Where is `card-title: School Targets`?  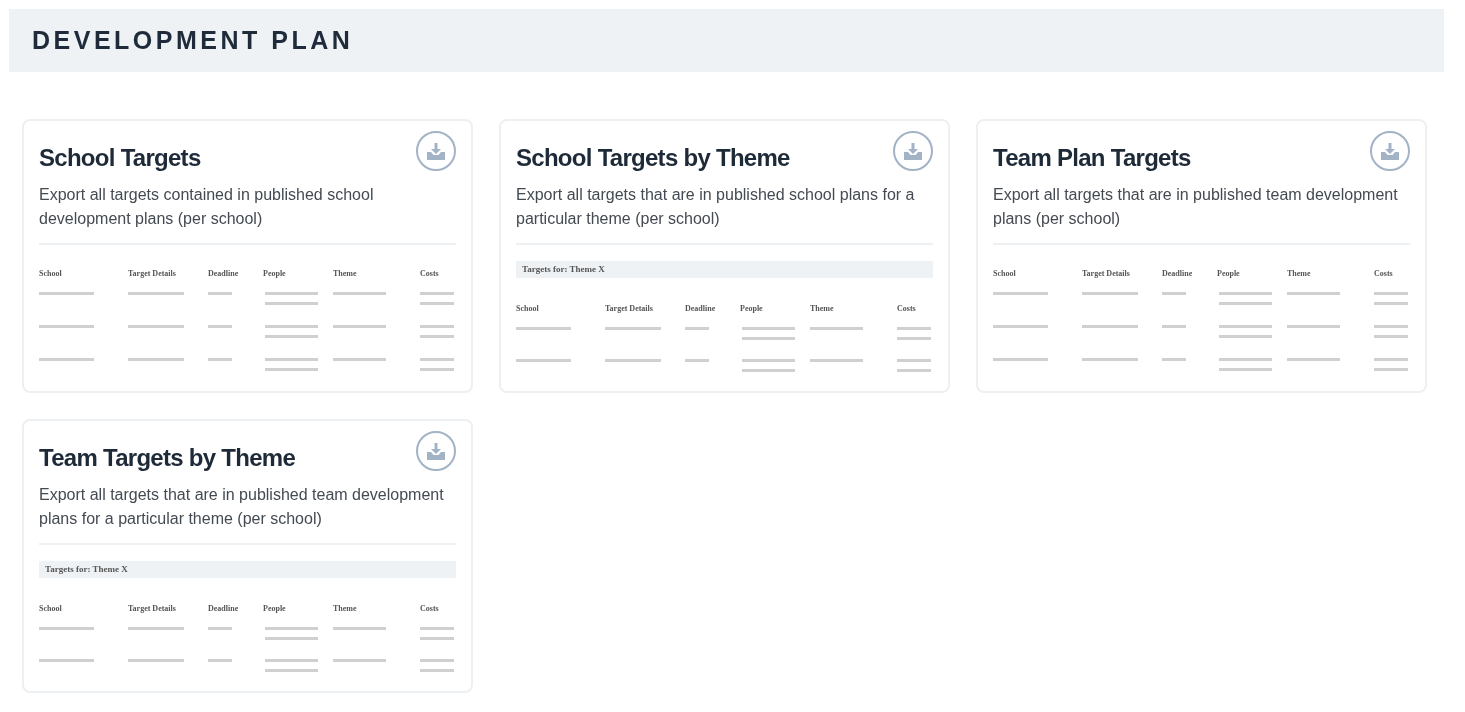 card-title: School Targets is located at coordinates (120, 158).